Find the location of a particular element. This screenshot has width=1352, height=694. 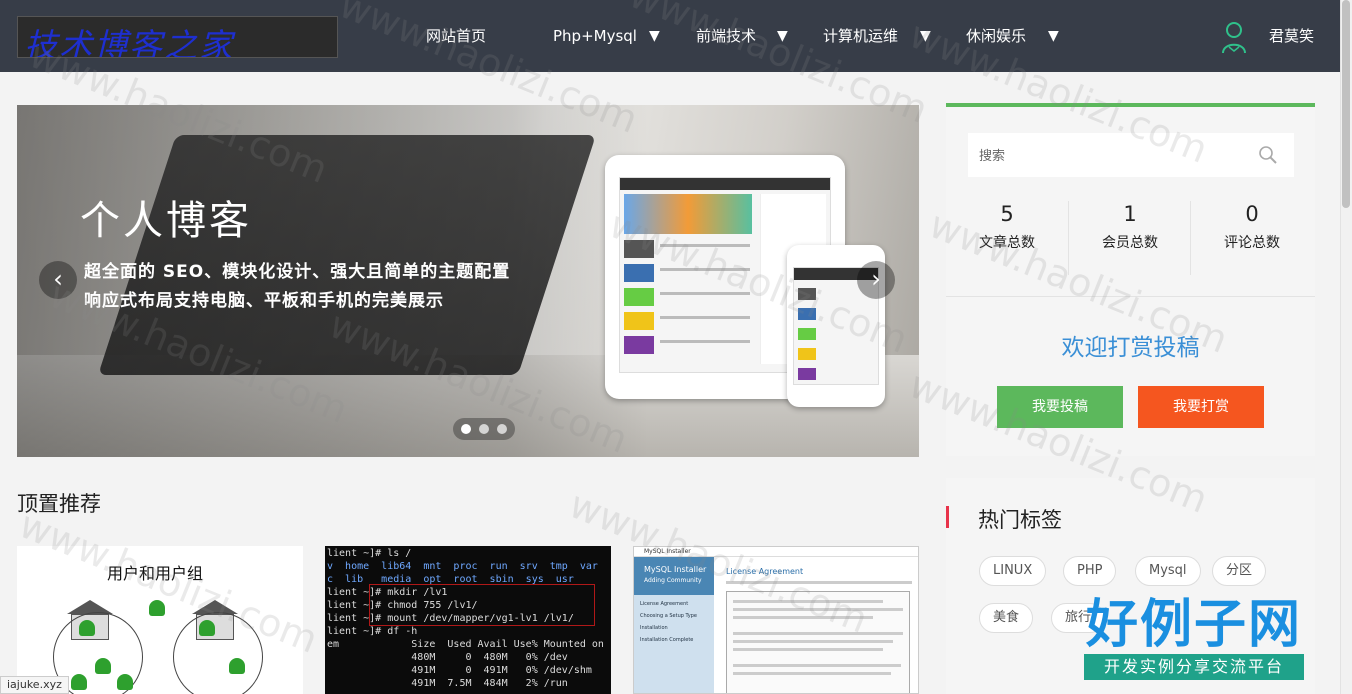

stat-articles: 5 文章总数 is located at coordinates (1007, 228).